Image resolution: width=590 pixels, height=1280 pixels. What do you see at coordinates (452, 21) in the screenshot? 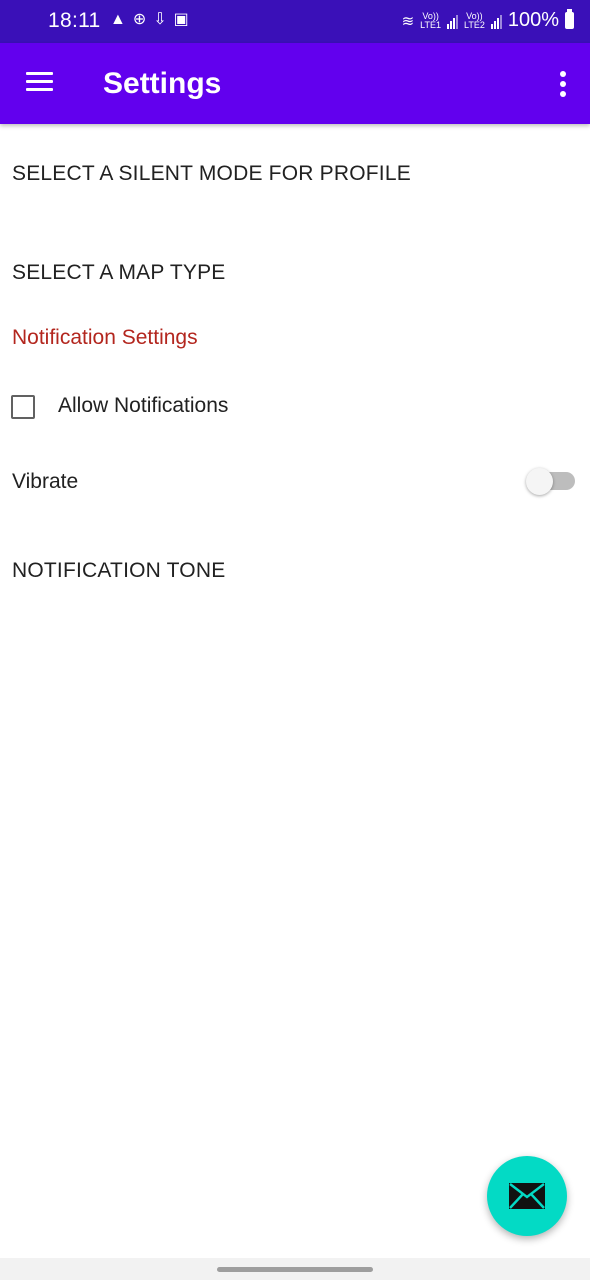
I see `signal-icon` at bounding box center [452, 21].